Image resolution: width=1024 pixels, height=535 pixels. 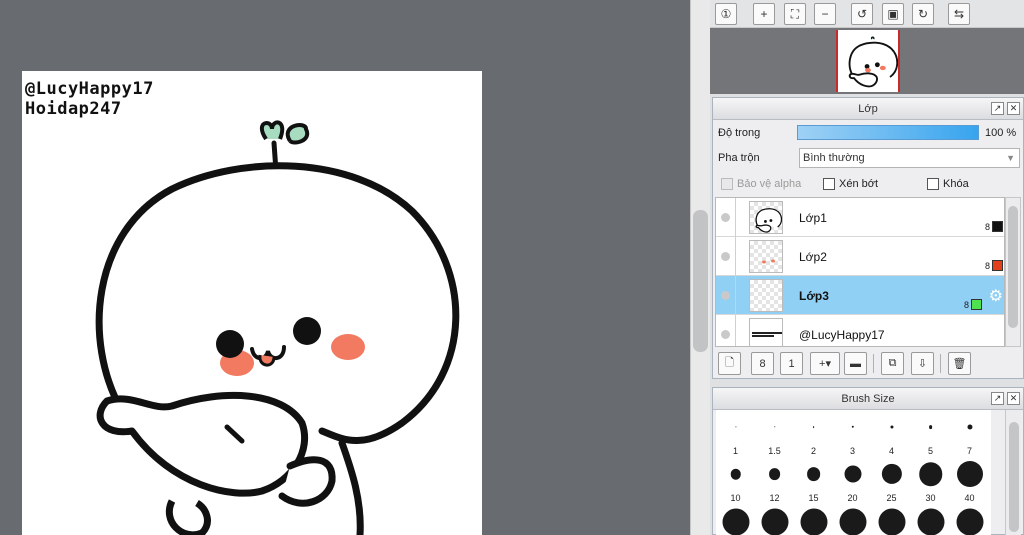 What do you see at coordinates (791, 363) in the screenshot?
I see `new-1bit-layer-icon: 1` at bounding box center [791, 363].